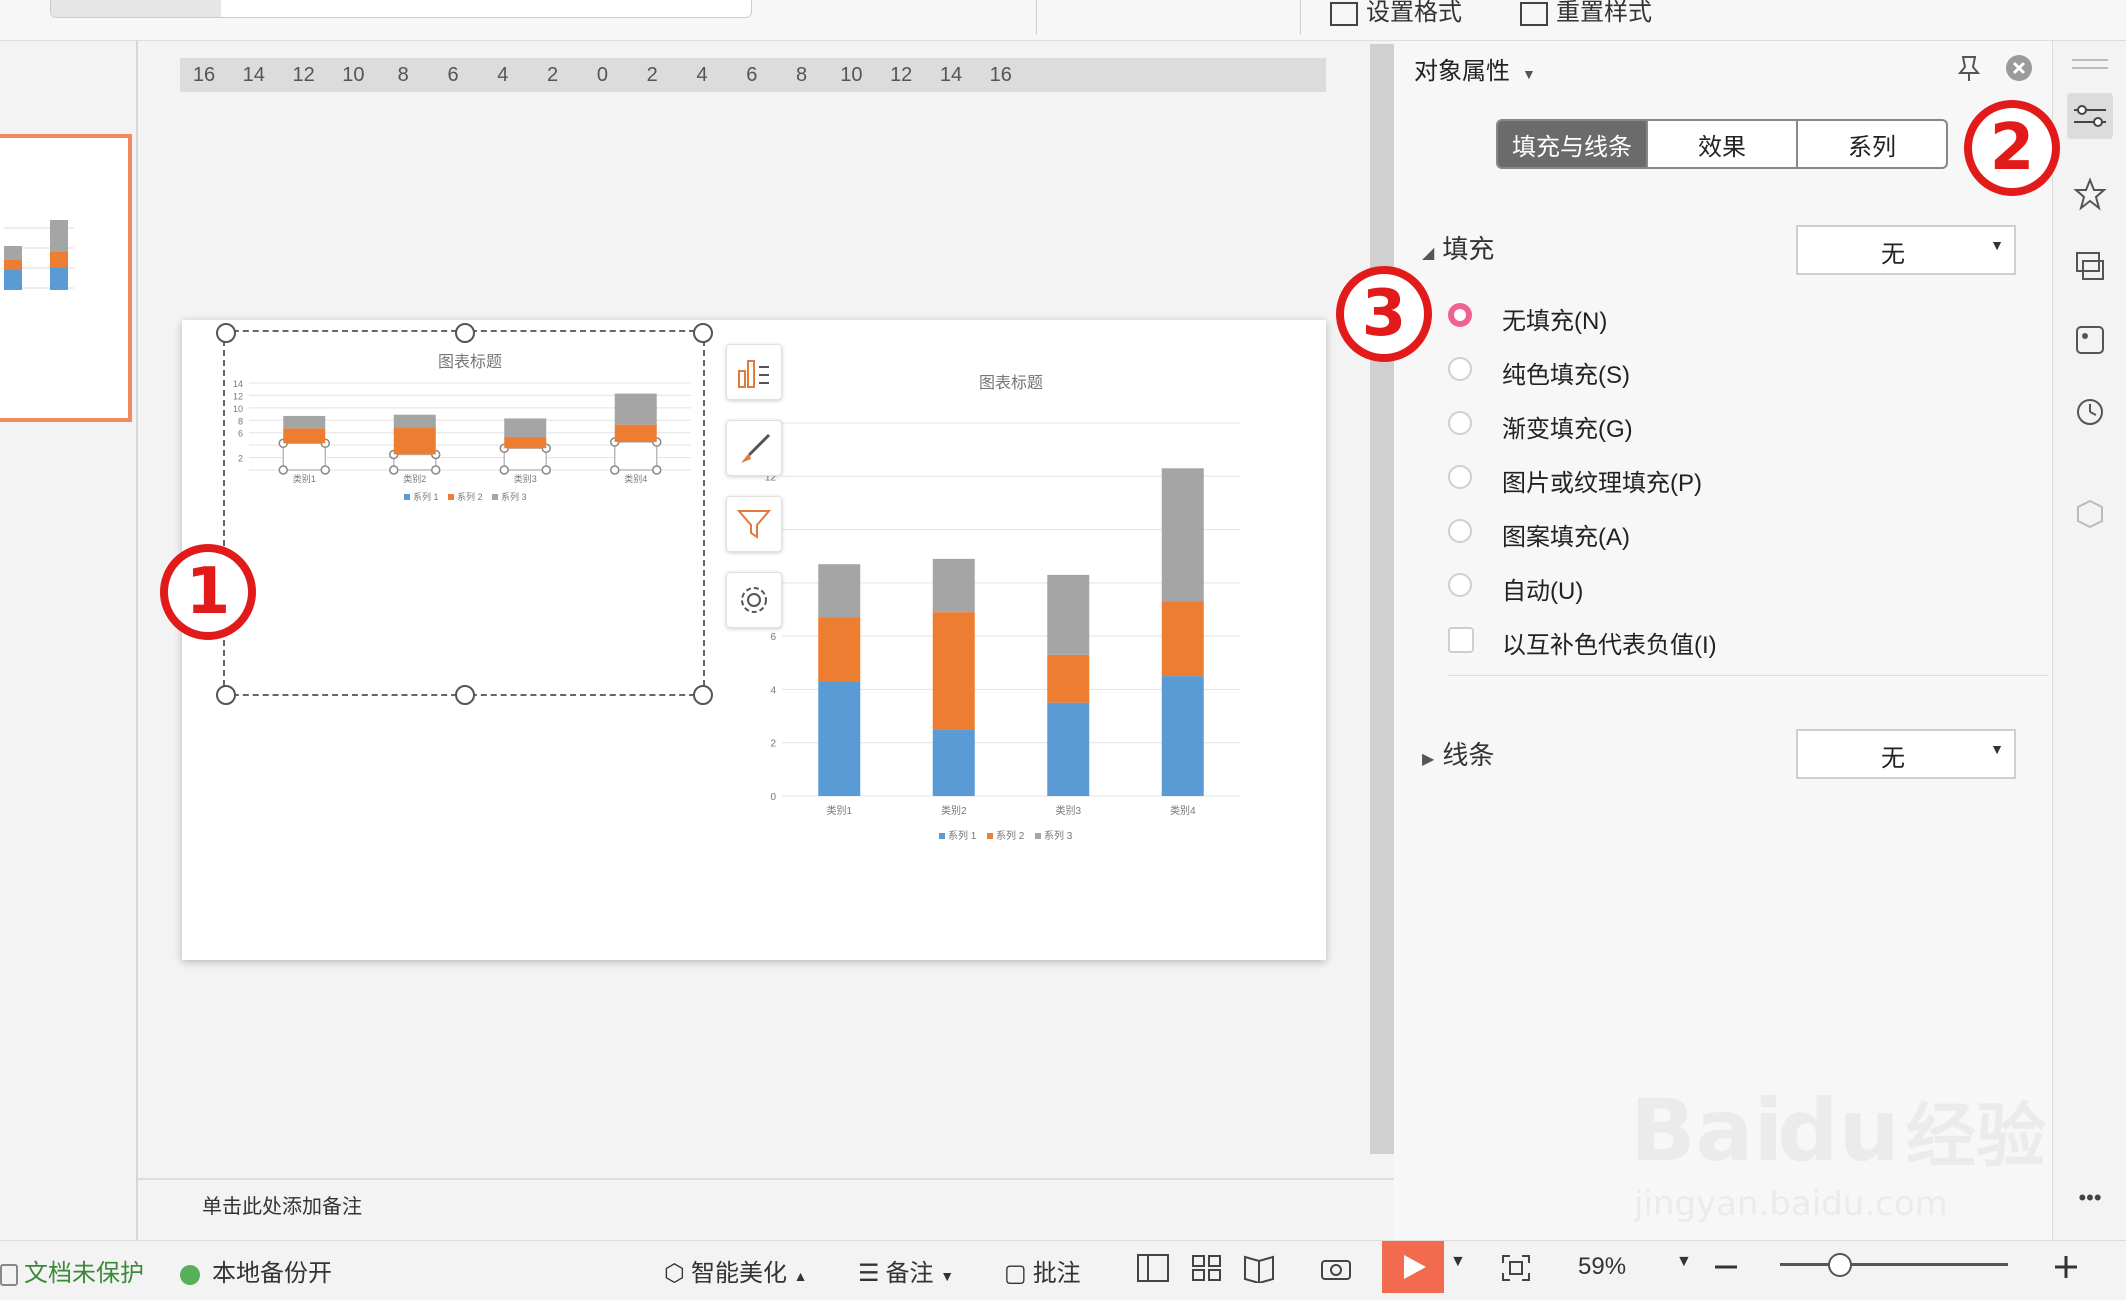  What do you see at coordinates (703, 695) in the screenshot?
I see `resize-handle-br` at bounding box center [703, 695].